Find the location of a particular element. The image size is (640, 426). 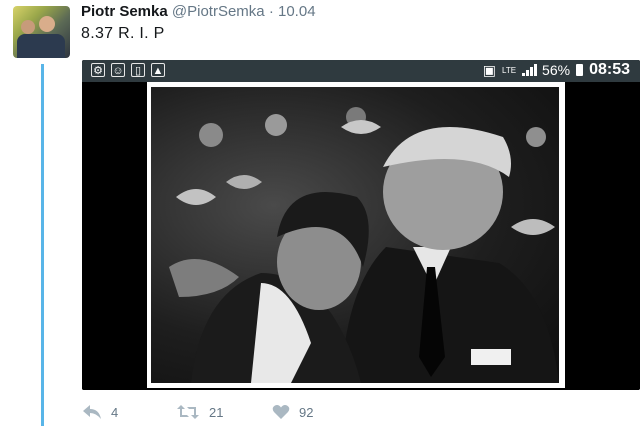

phone-time: 08:53 is located at coordinates (609, 69).